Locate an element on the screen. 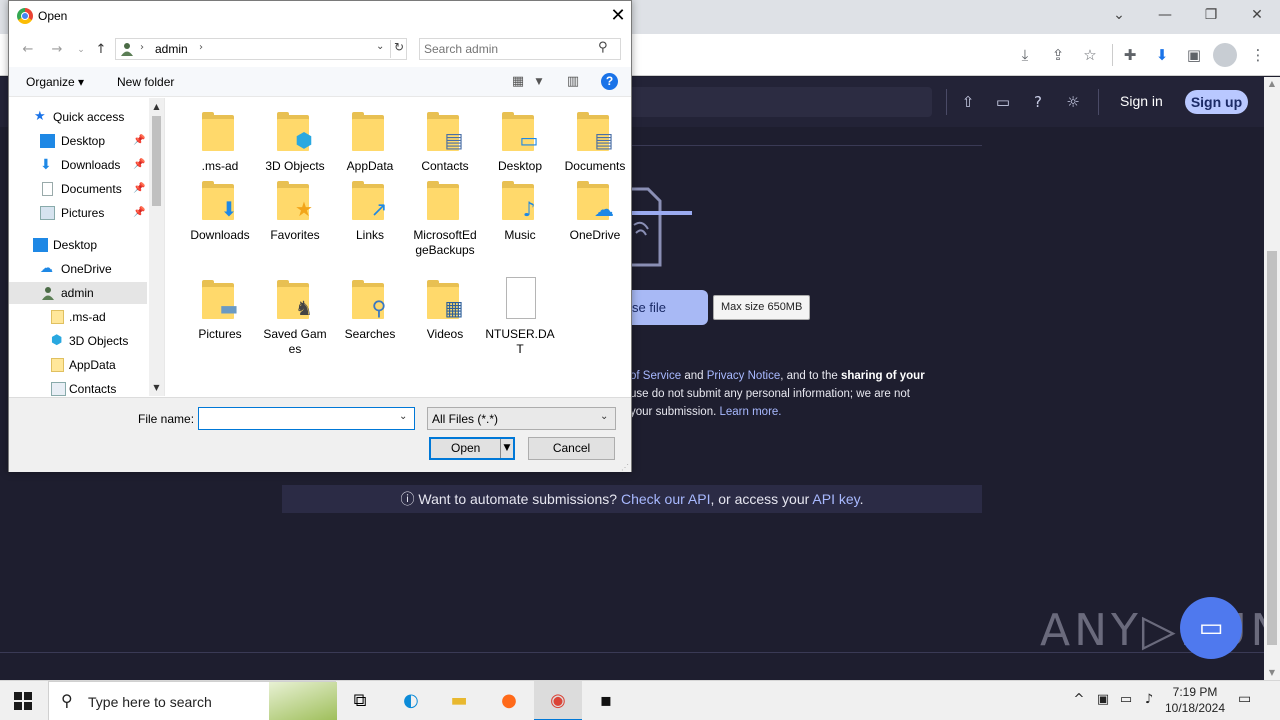 This screenshot has width=1280, height=720. sign-up-button: Sign up is located at coordinates (1216, 102).